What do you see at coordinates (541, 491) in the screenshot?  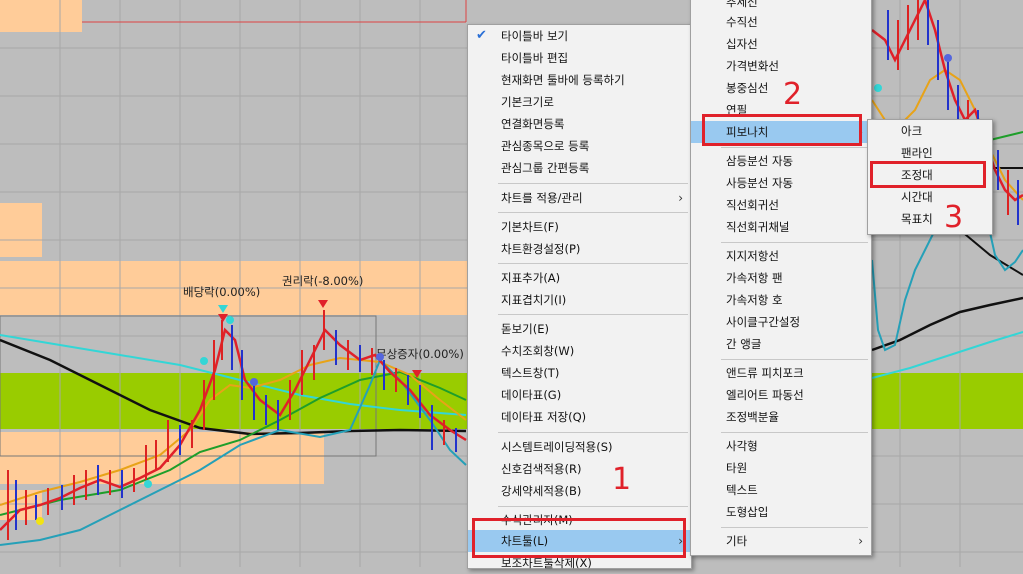 I see `menu-item-label: 강세약세적용(B)` at bounding box center [541, 491].